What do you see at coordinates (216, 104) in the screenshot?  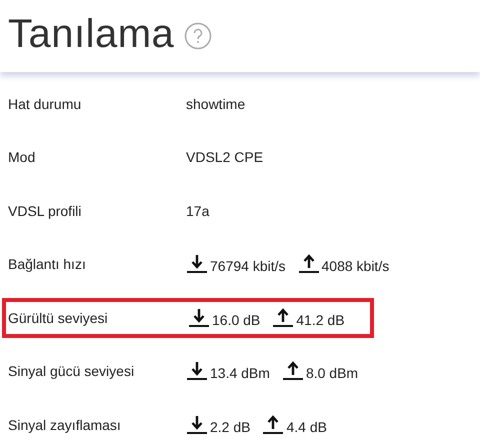 I see `row-value: showtime` at bounding box center [216, 104].